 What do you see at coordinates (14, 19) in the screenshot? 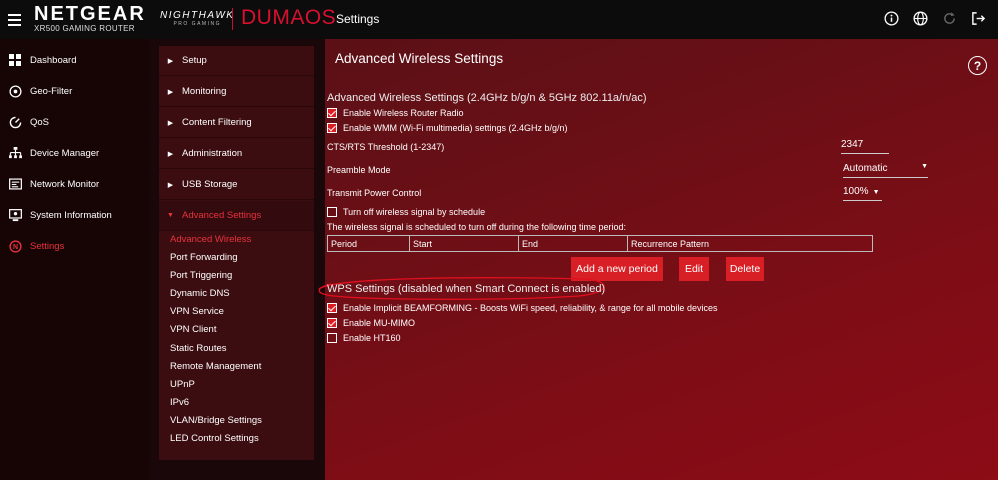
I see `menu-icon` at bounding box center [14, 19].